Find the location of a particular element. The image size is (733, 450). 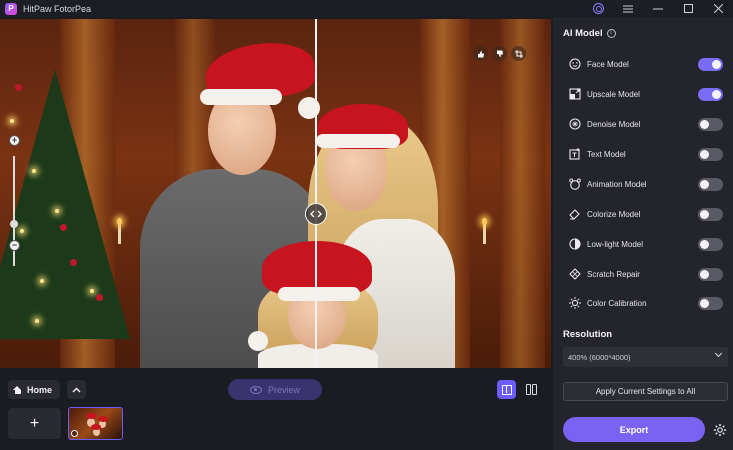

bottom-bar: Home Preview + is located at coordinates (275, 409).